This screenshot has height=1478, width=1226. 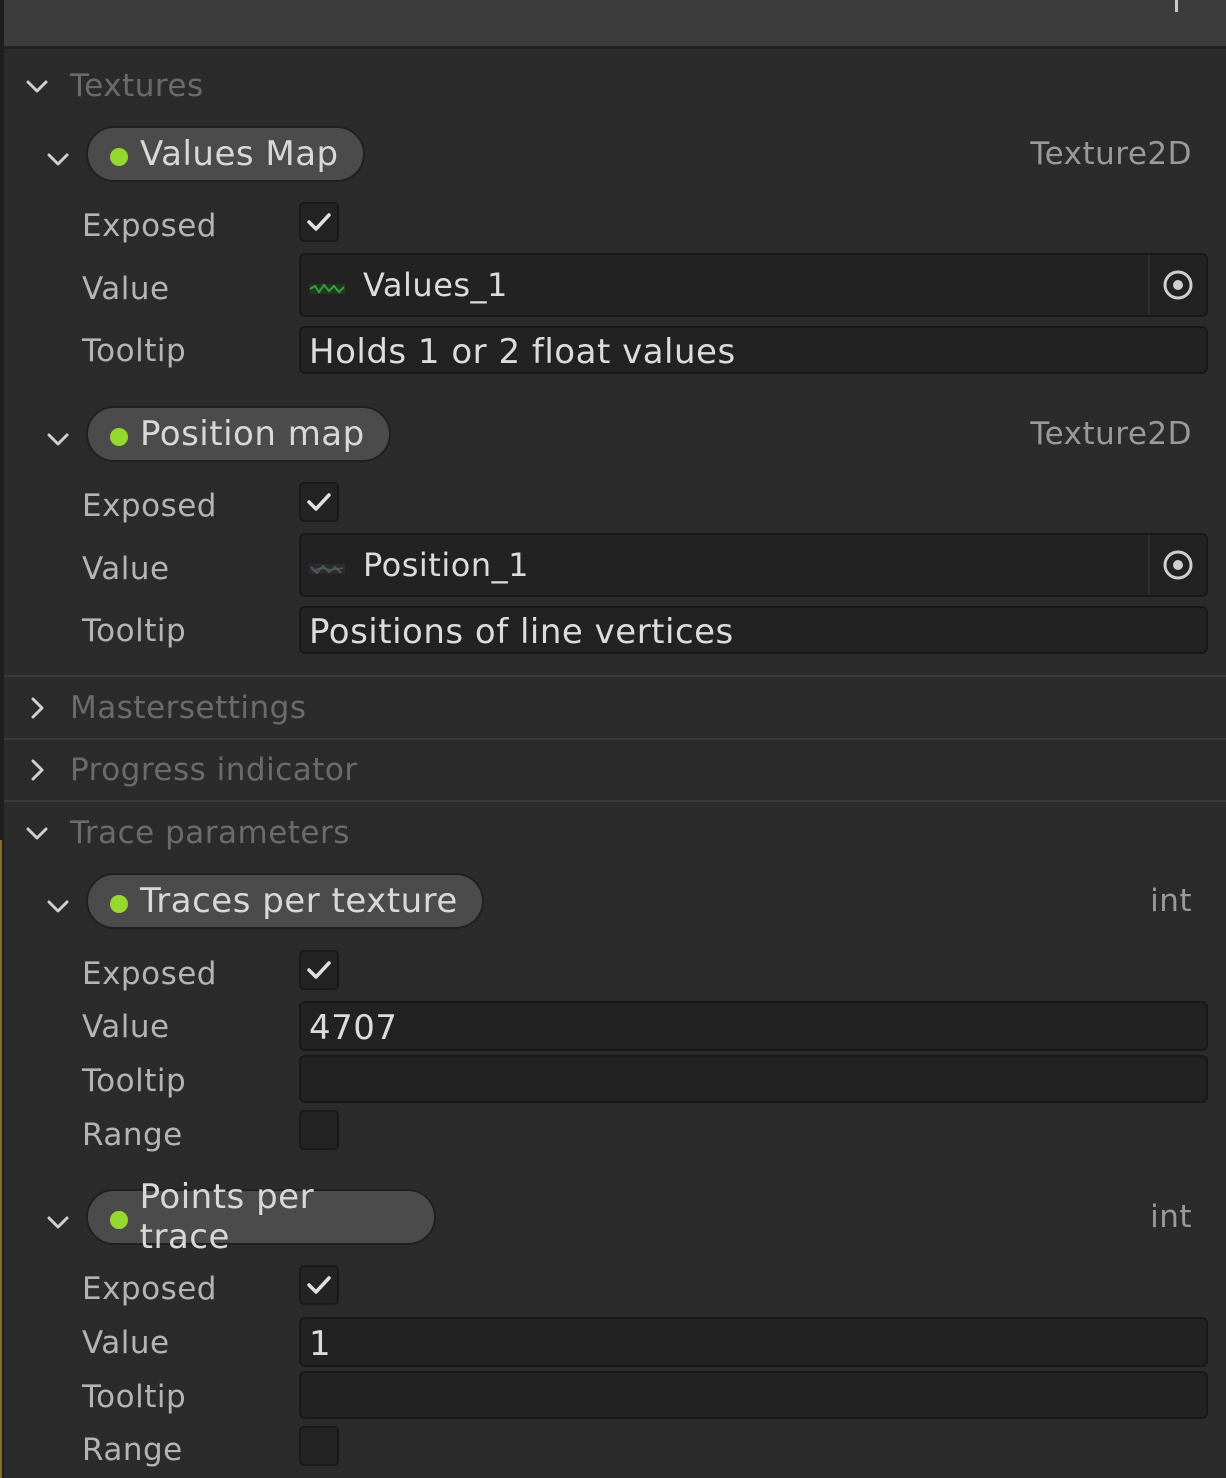 I want to click on texture-object-field: Values_1, so click(x=753, y=285).